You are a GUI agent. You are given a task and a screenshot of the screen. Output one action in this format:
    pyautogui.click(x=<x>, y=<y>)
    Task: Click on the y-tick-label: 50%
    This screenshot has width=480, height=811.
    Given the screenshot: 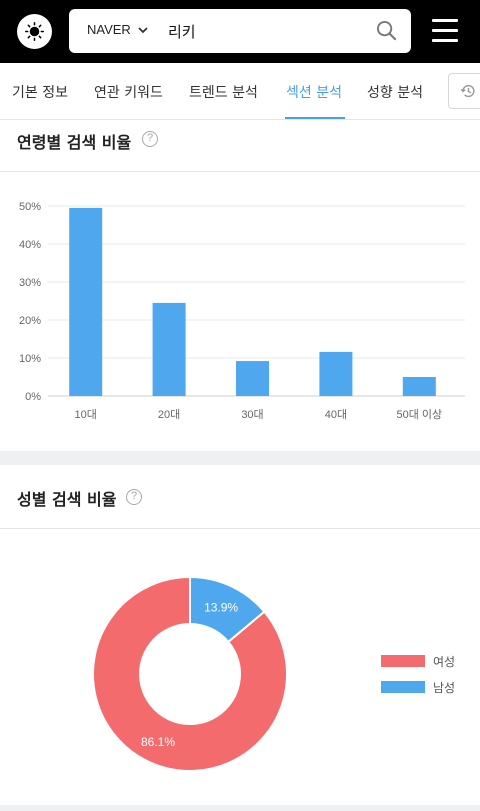 What is the action you would take?
    pyautogui.click(x=30, y=207)
    